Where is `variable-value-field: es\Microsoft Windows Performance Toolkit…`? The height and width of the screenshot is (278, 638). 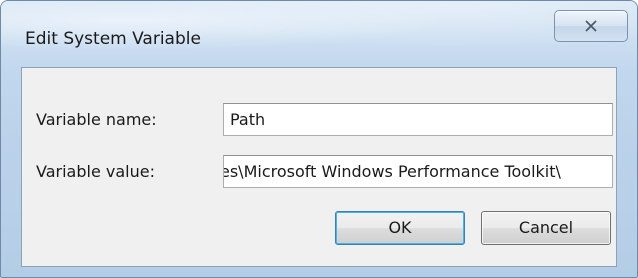 variable-value-field: es\Microsoft Windows Performance Toolkit… is located at coordinates (418, 171).